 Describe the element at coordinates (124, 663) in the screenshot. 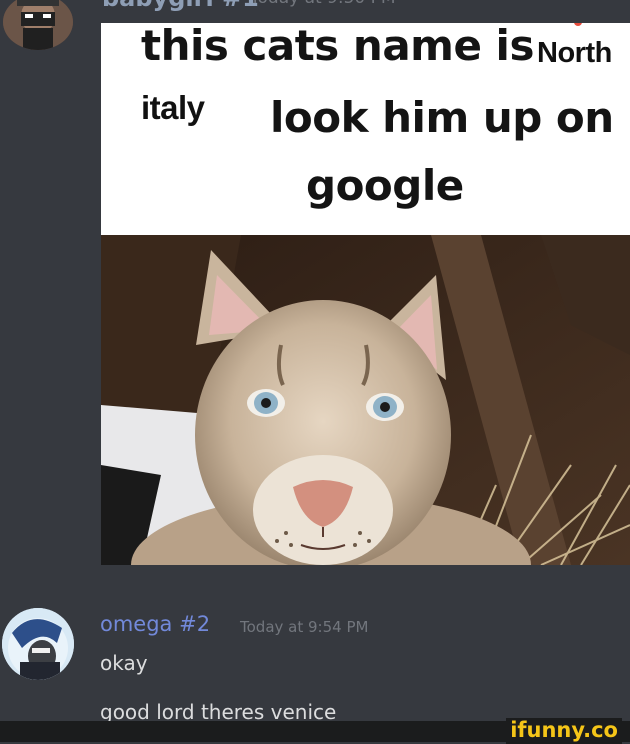

I see `message-line-1: okay` at that location.